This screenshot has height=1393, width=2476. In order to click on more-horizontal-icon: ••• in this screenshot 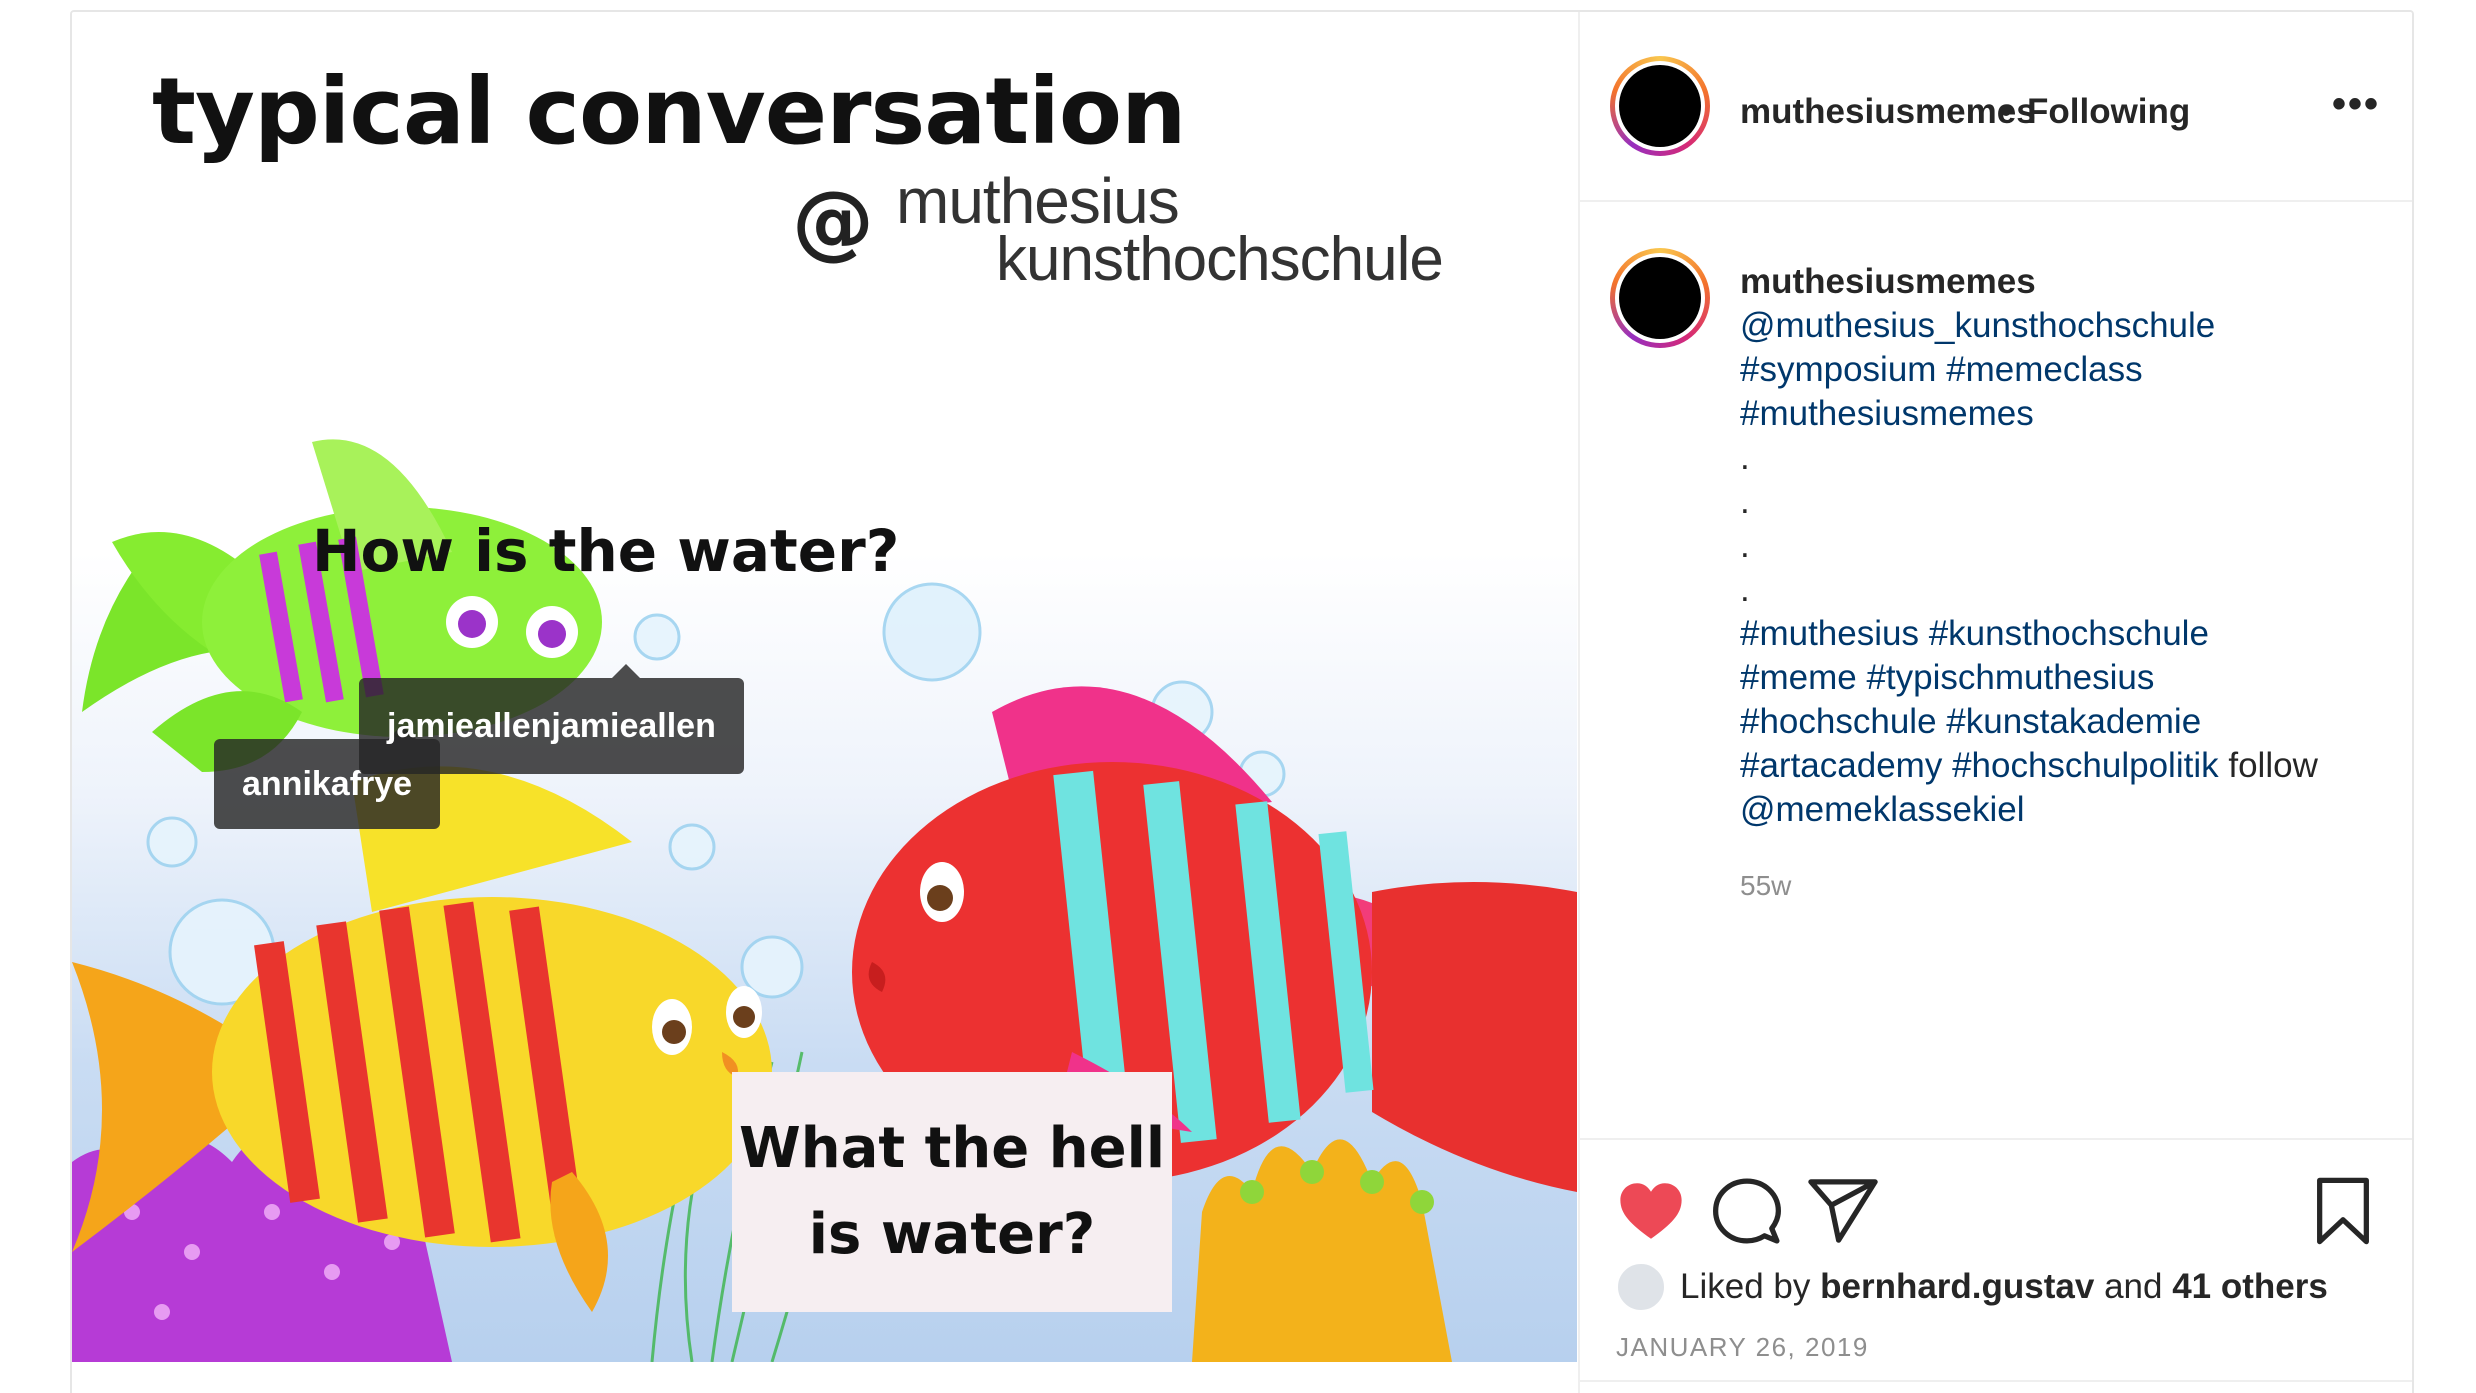, I will do `click(2356, 104)`.